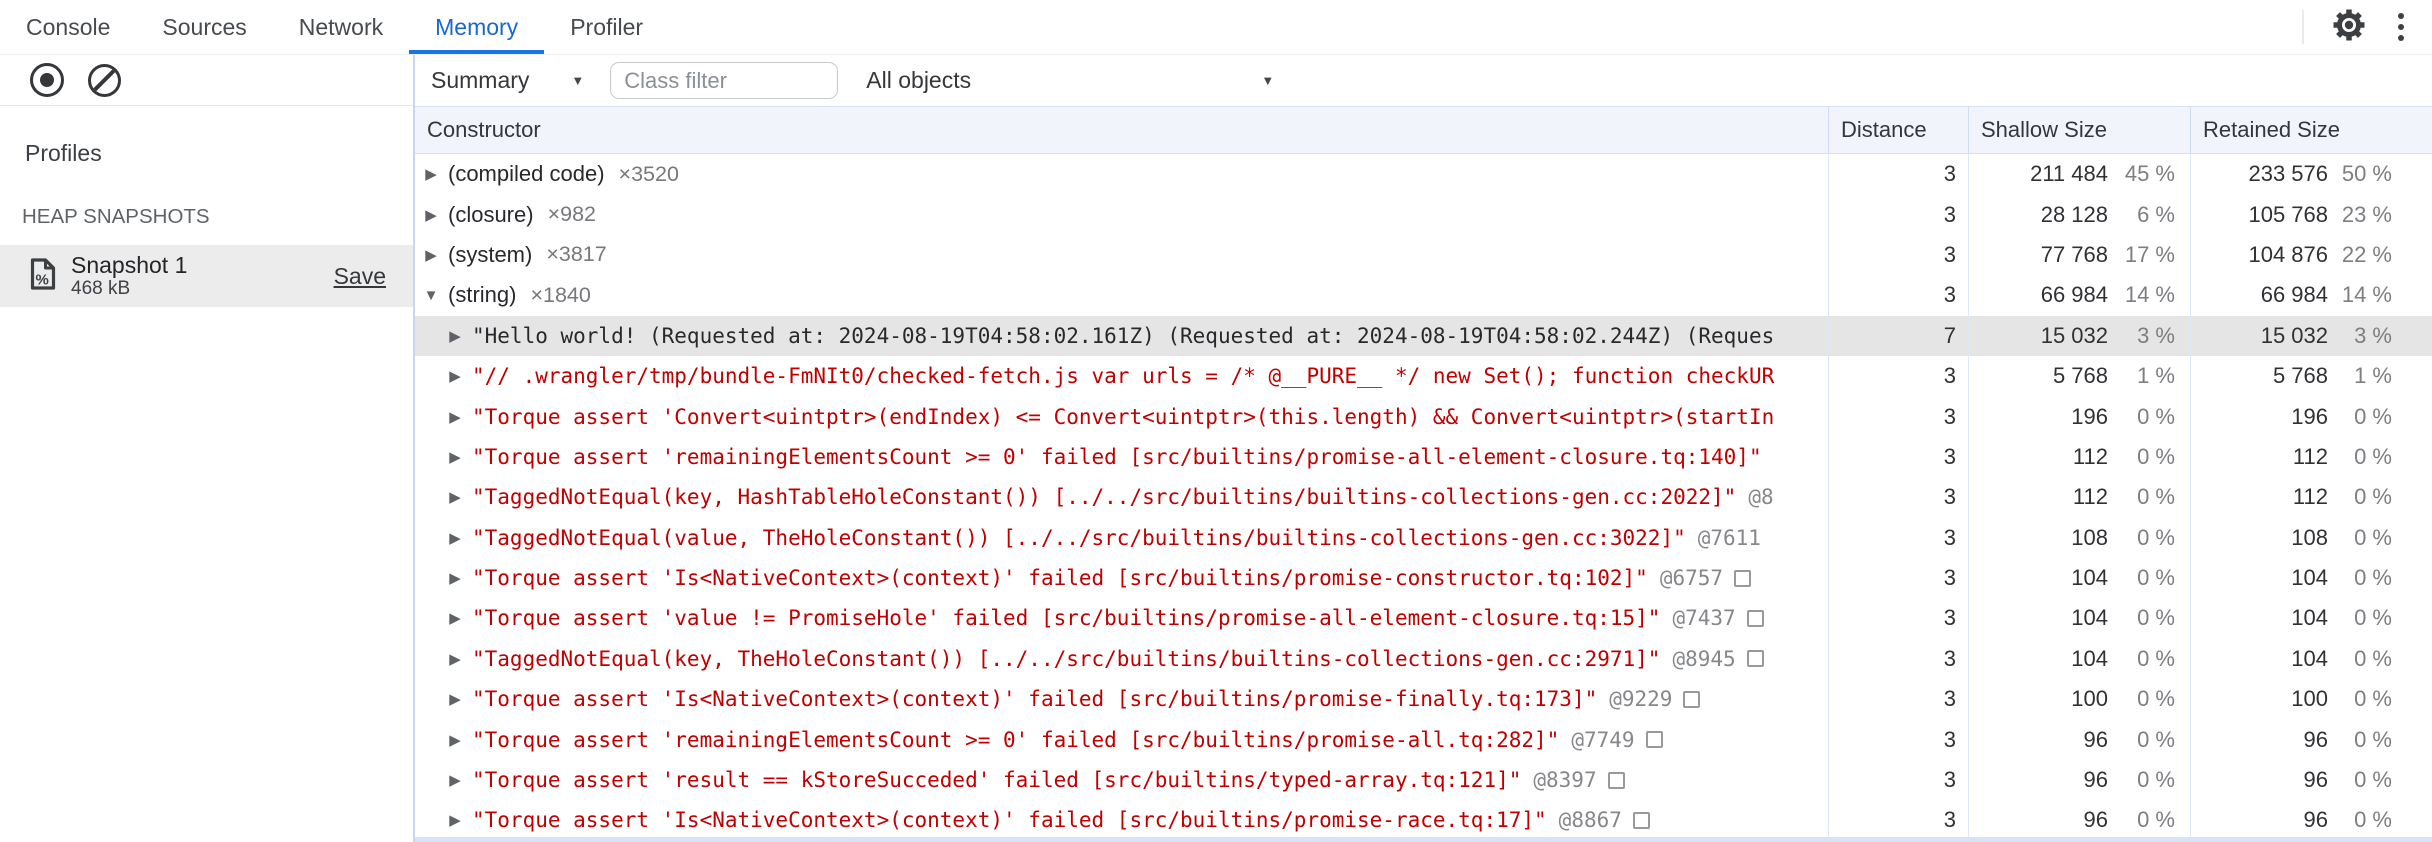 The height and width of the screenshot is (842, 2432). What do you see at coordinates (491, 214) in the screenshot?
I see `constructor-name: (closure)` at bounding box center [491, 214].